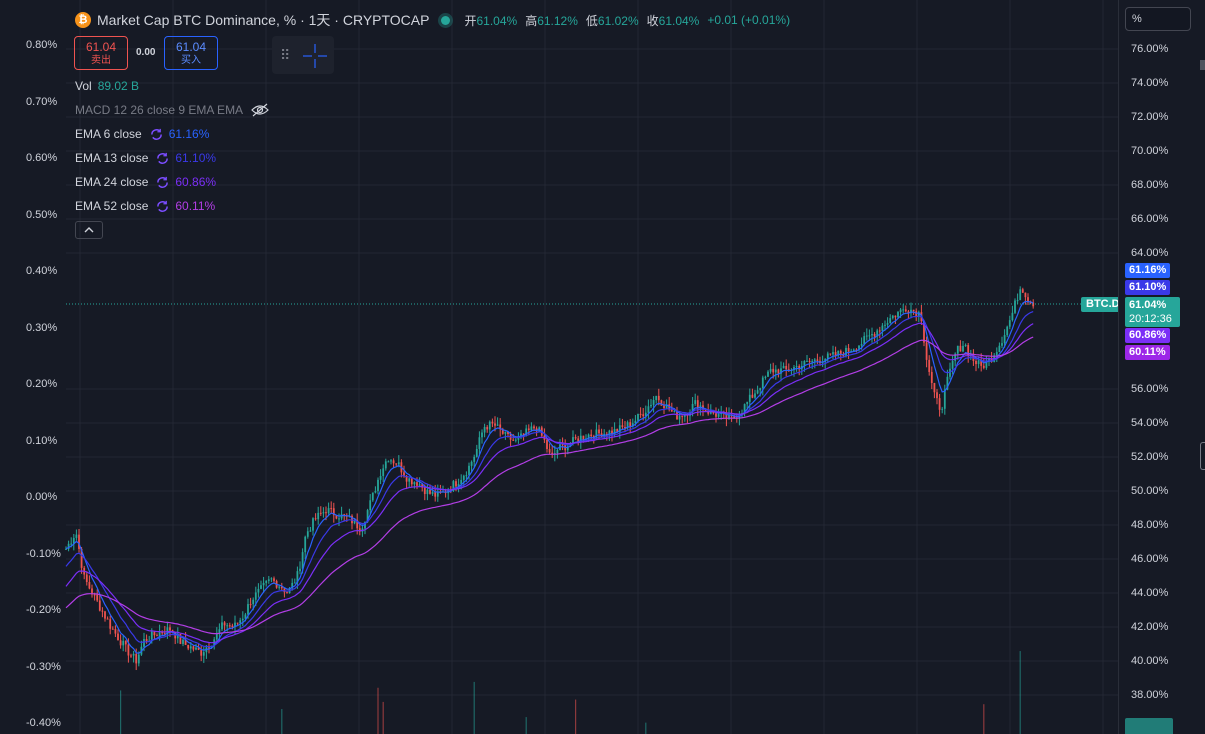  Describe the element at coordinates (42, 45) in the screenshot. I see `left-tick-label: 0.80%` at that location.